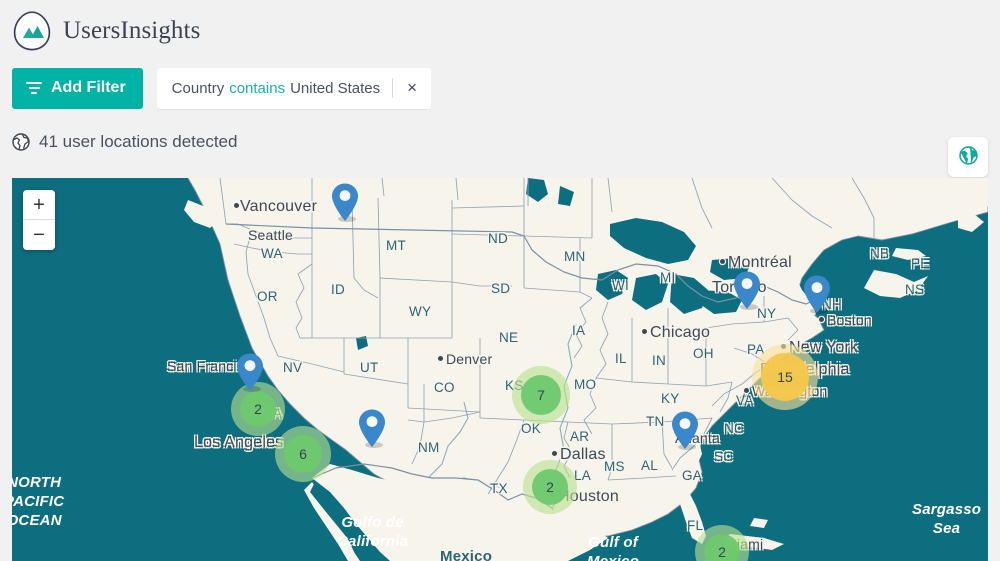 This screenshot has width=1000, height=561. Describe the element at coordinates (88, 87) in the screenshot. I see `add-filter-label: Add Filter` at that location.